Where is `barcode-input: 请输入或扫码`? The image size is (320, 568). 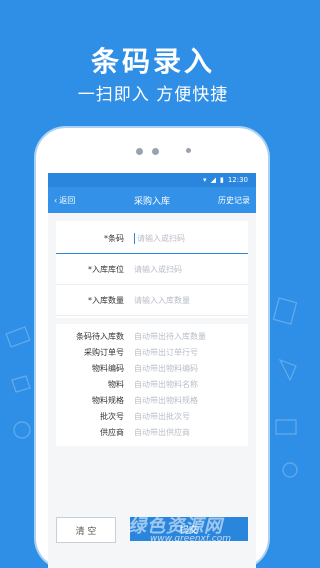 barcode-input: 请输入或扫码 is located at coordinates (159, 238).